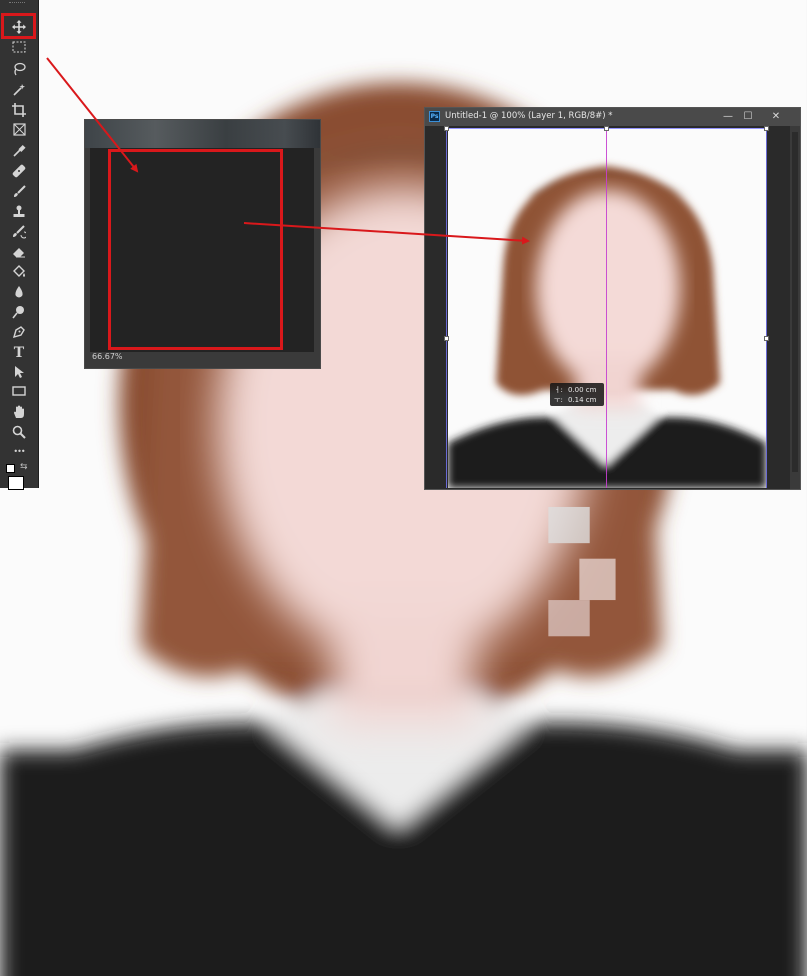 The width and height of the screenshot is (807, 976). What do you see at coordinates (19, 413) in the screenshot?
I see `hand-icon` at bounding box center [19, 413].